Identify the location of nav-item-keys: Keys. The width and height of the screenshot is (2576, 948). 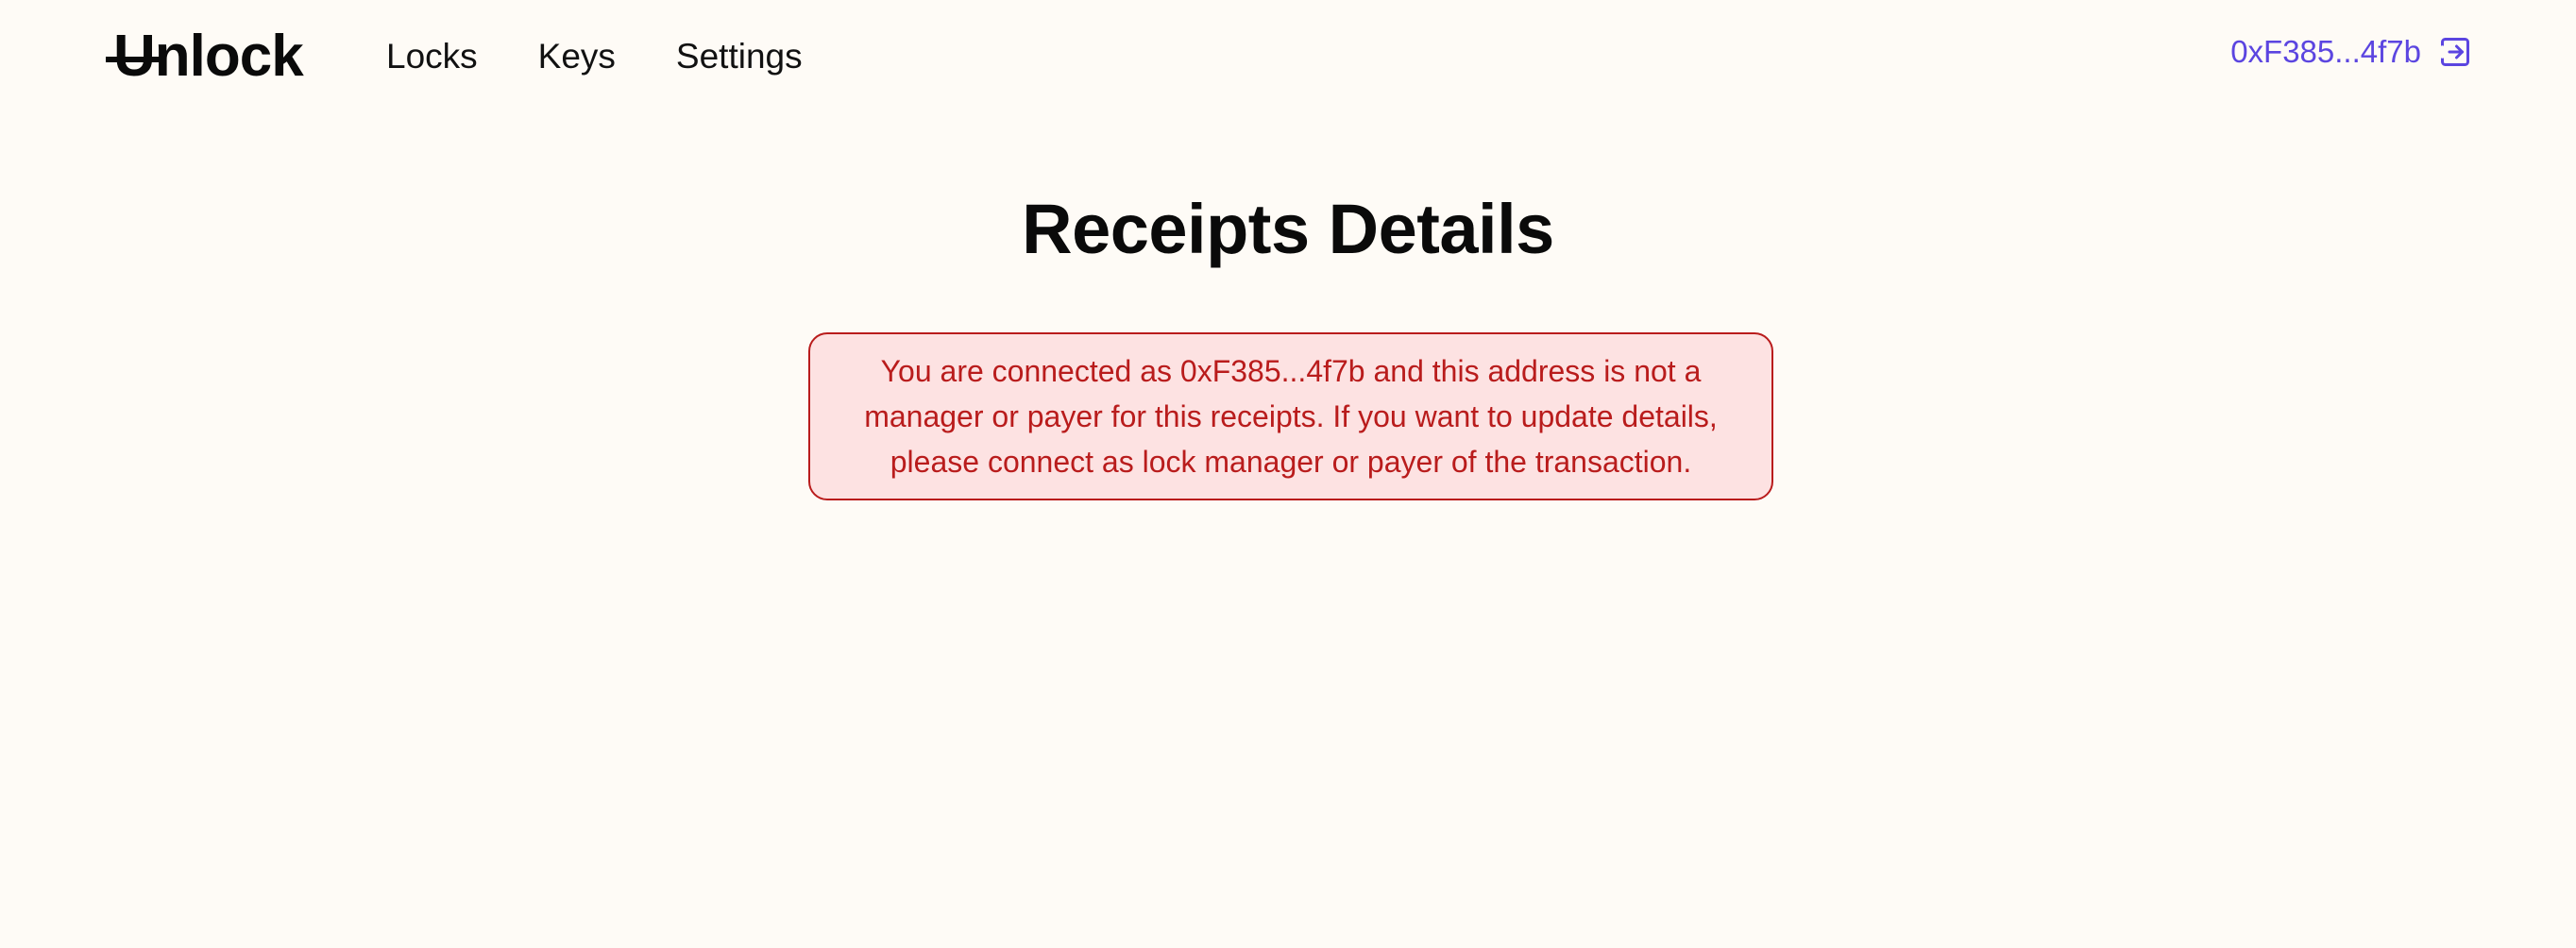
(577, 56).